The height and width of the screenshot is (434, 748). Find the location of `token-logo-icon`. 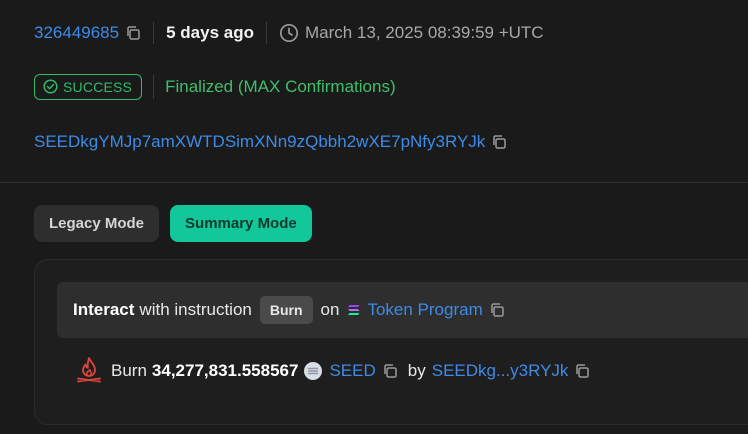

token-logo-icon is located at coordinates (313, 371).